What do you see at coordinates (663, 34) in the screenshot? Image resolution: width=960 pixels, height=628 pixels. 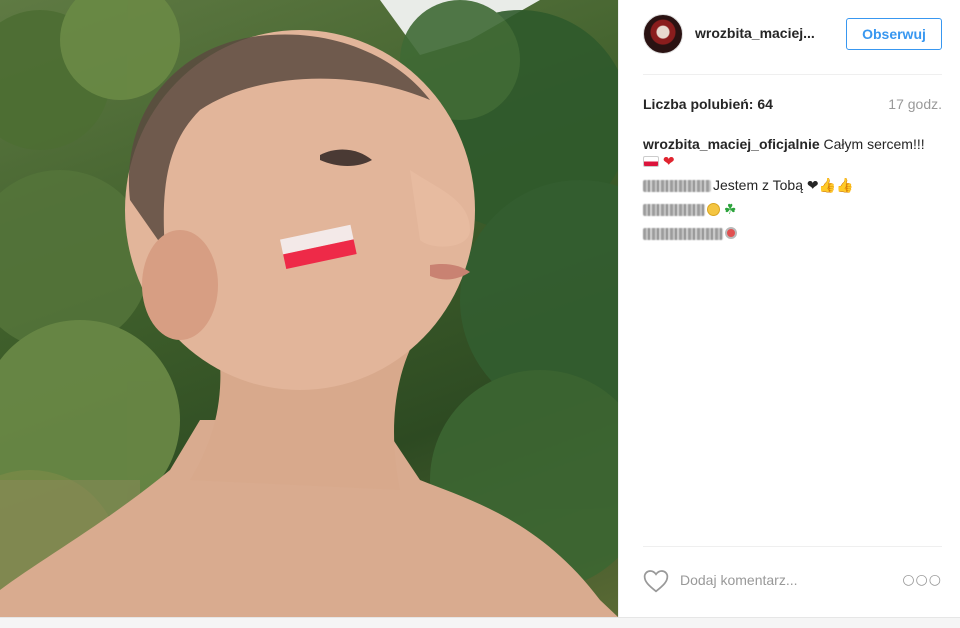 I see `profile-avatar` at bounding box center [663, 34].